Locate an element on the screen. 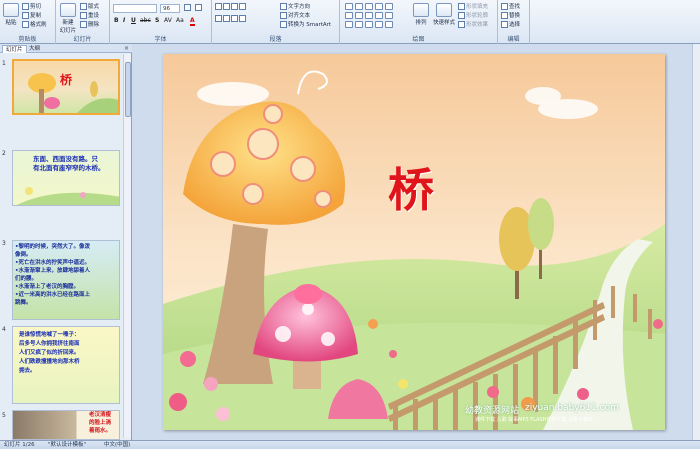 This screenshot has height=449, width=700. slides-group-label: 幻灯片 is located at coordinates (82, 39).